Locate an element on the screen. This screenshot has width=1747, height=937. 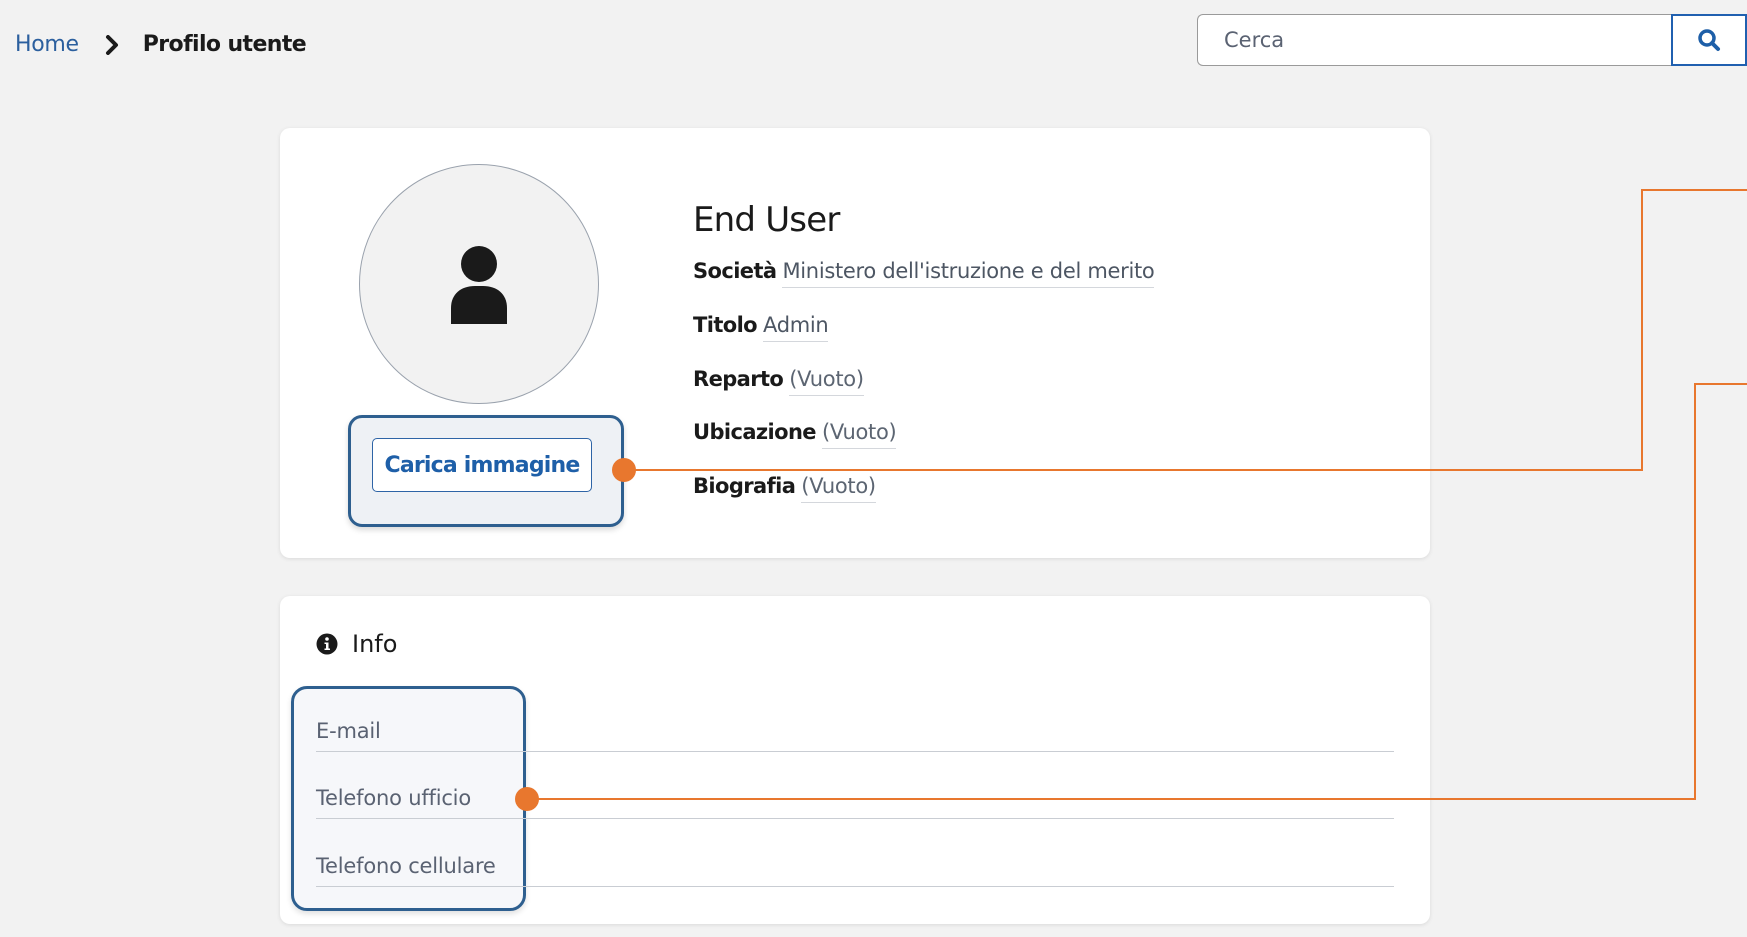
avatar is located at coordinates (479, 284).